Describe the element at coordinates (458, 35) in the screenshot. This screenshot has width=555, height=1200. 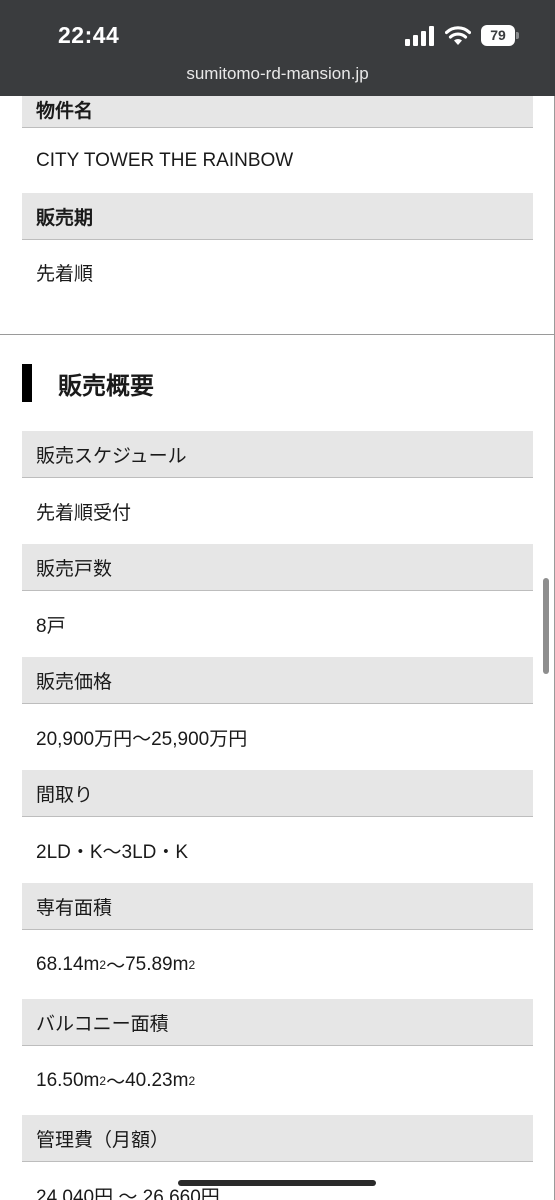
I see `wifi-icon` at that location.